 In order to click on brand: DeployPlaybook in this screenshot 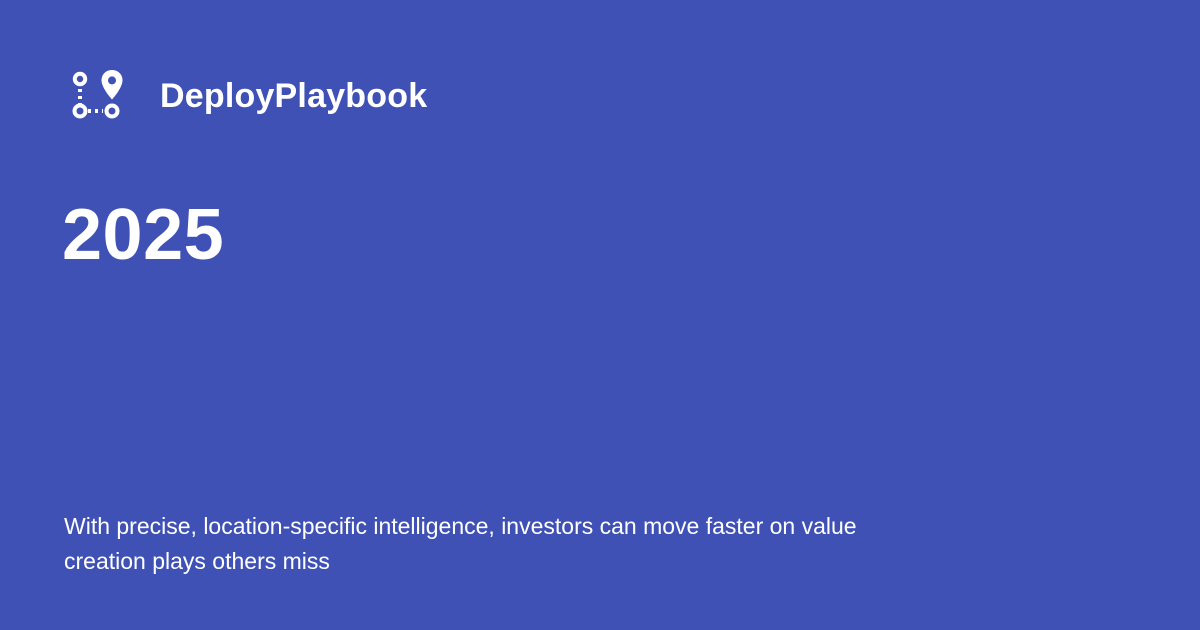, I will do `click(245, 96)`.